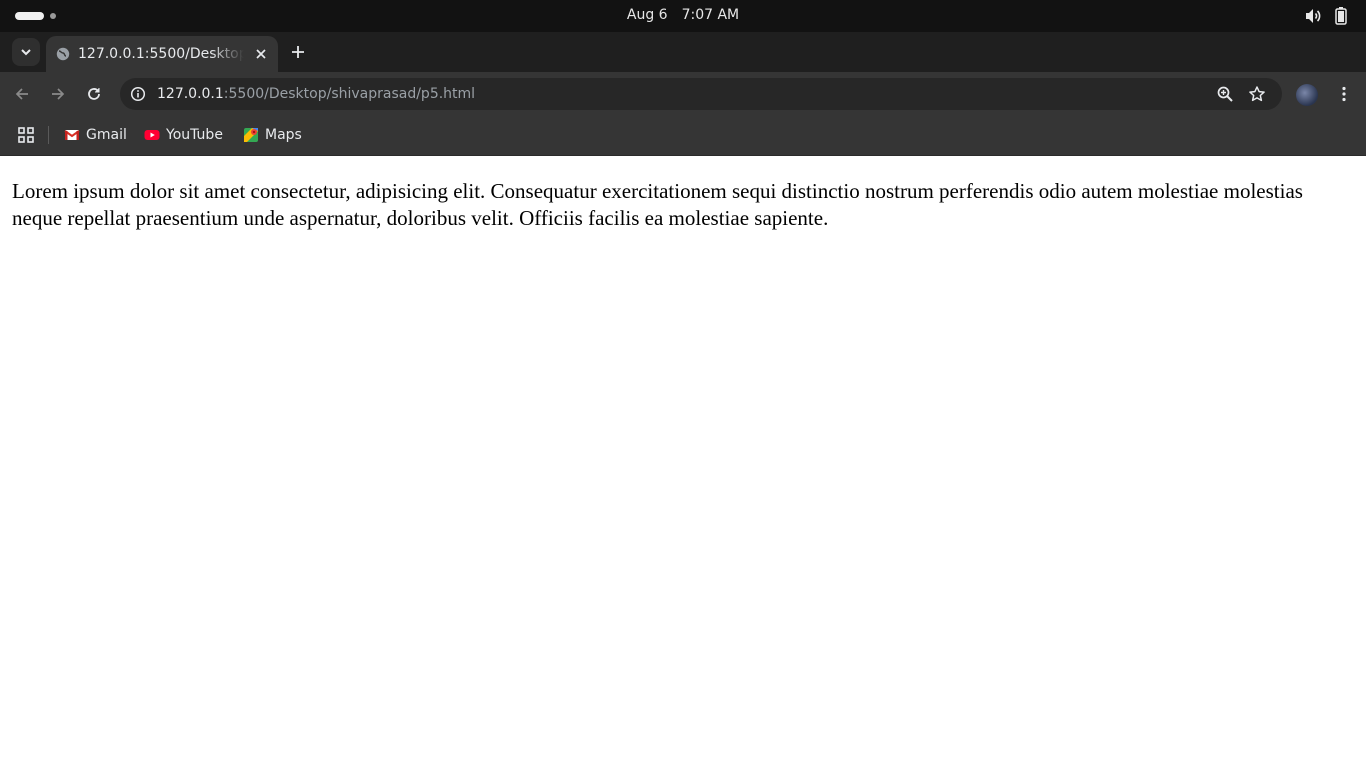 Image resolution: width=1366 pixels, height=768 pixels. I want to click on bookmark-maps: Maps, so click(272, 135).